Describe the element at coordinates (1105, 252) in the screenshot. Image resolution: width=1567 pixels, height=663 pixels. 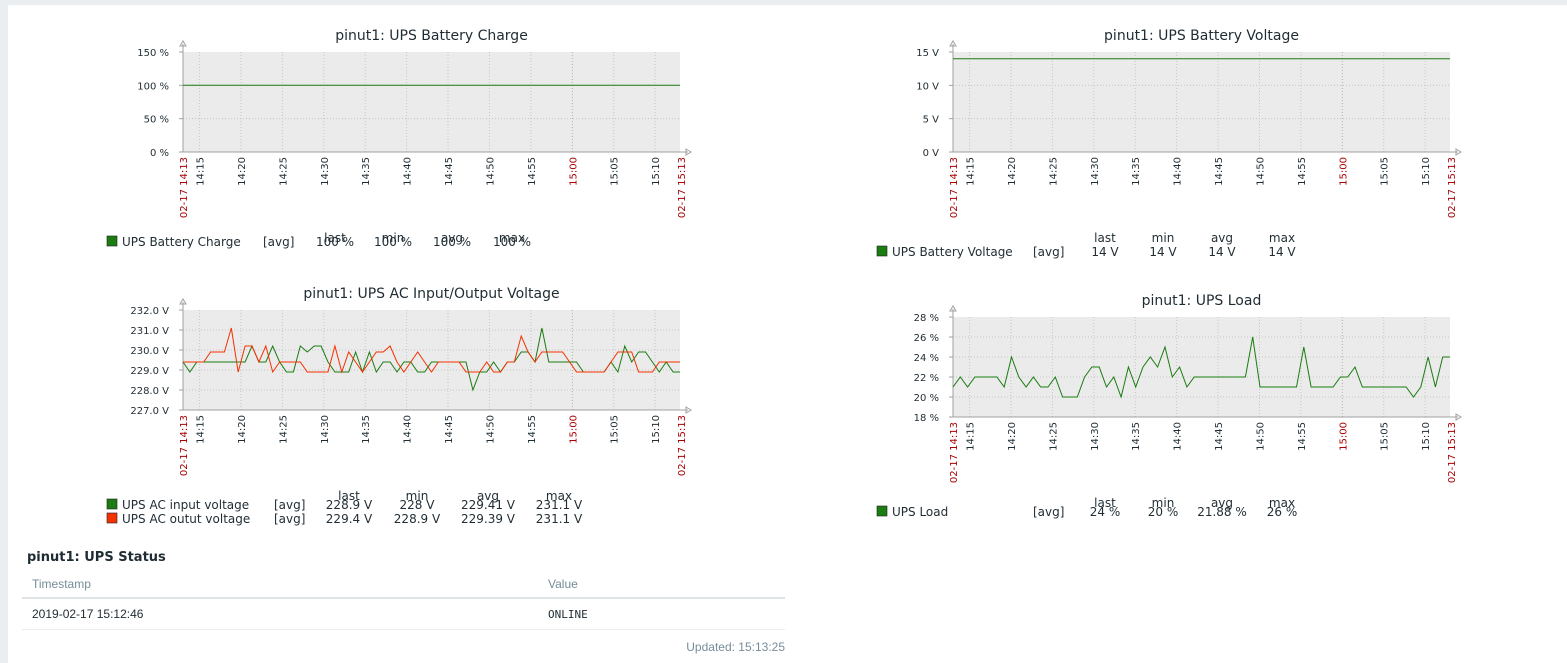
I see `legend-last: 14 V` at that location.